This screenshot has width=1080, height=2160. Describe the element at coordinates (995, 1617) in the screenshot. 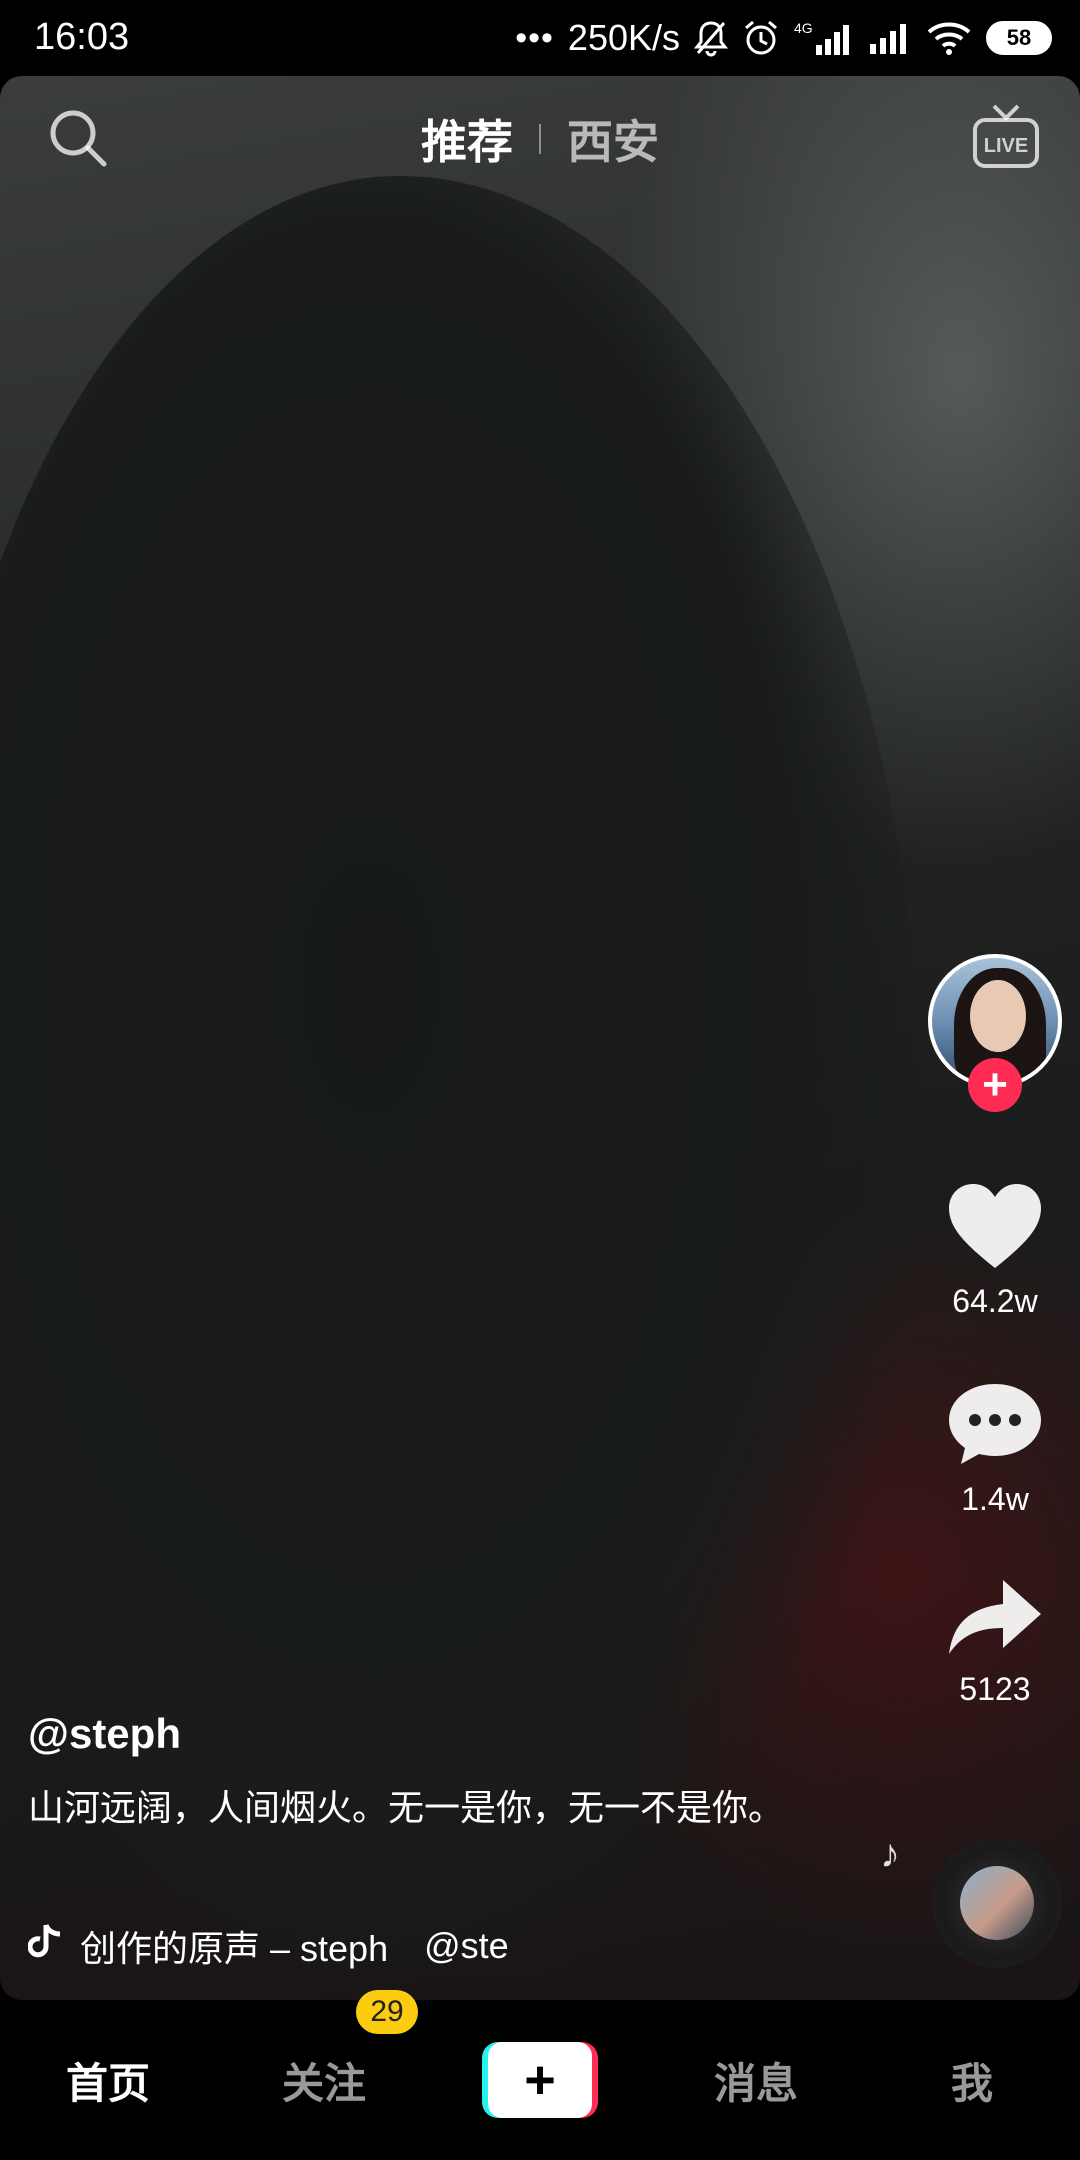

I see `share-arrow-icon` at that location.